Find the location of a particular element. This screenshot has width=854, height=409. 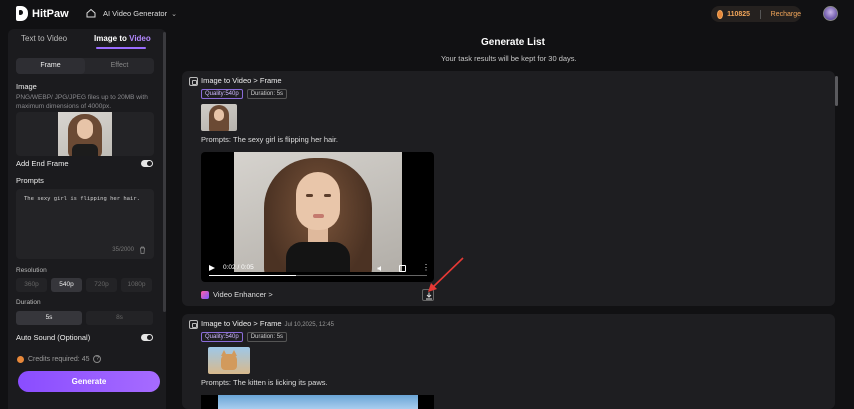

task-title: Image to Video > Frame Jul 10,2025, 12:45 is located at coordinates (267, 323).